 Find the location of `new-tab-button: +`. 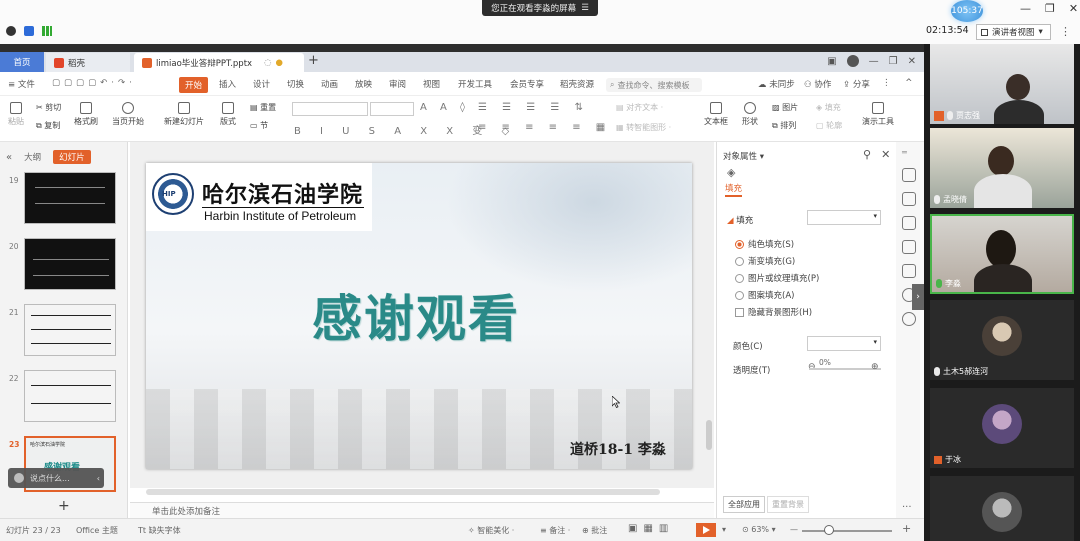

new-tab-button: + is located at coordinates (313, 60).